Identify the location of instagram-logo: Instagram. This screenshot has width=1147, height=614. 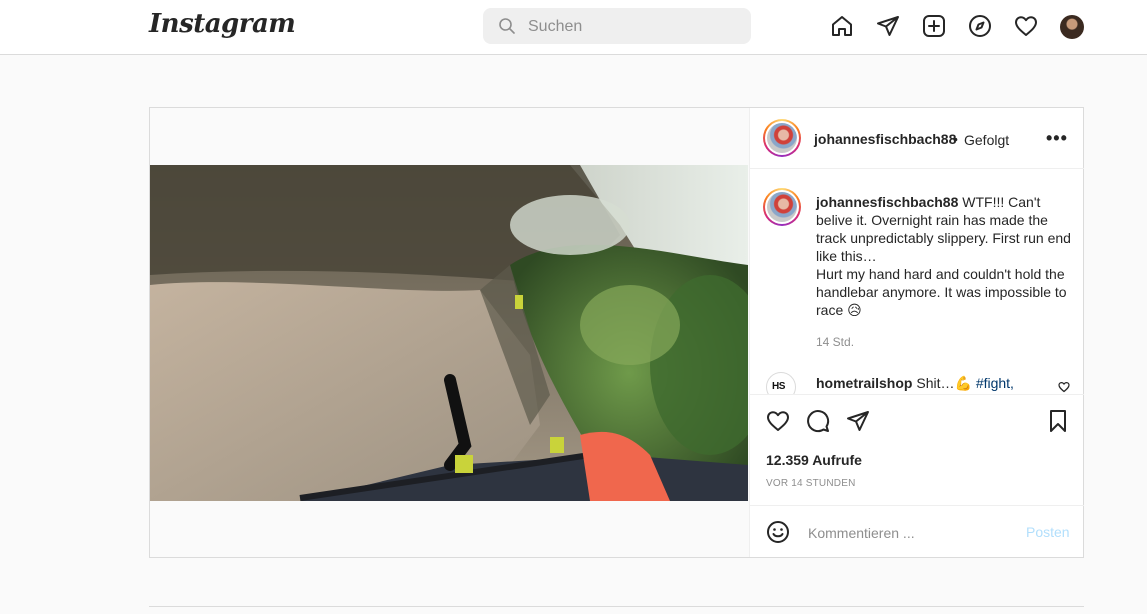
(222, 24).